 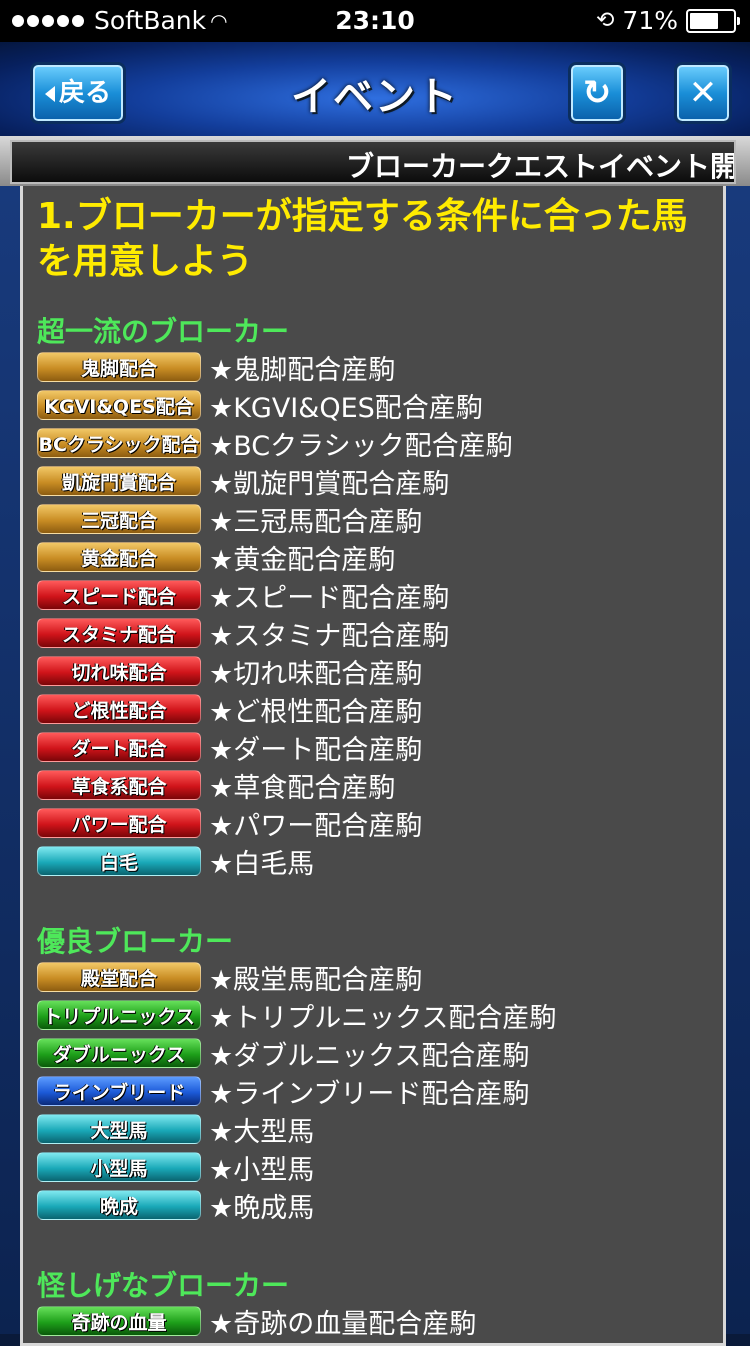 What do you see at coordinates (119, 785) in the screenshot?
I see `condition-badge: 草食系配合` at bounding box center [119, 785].